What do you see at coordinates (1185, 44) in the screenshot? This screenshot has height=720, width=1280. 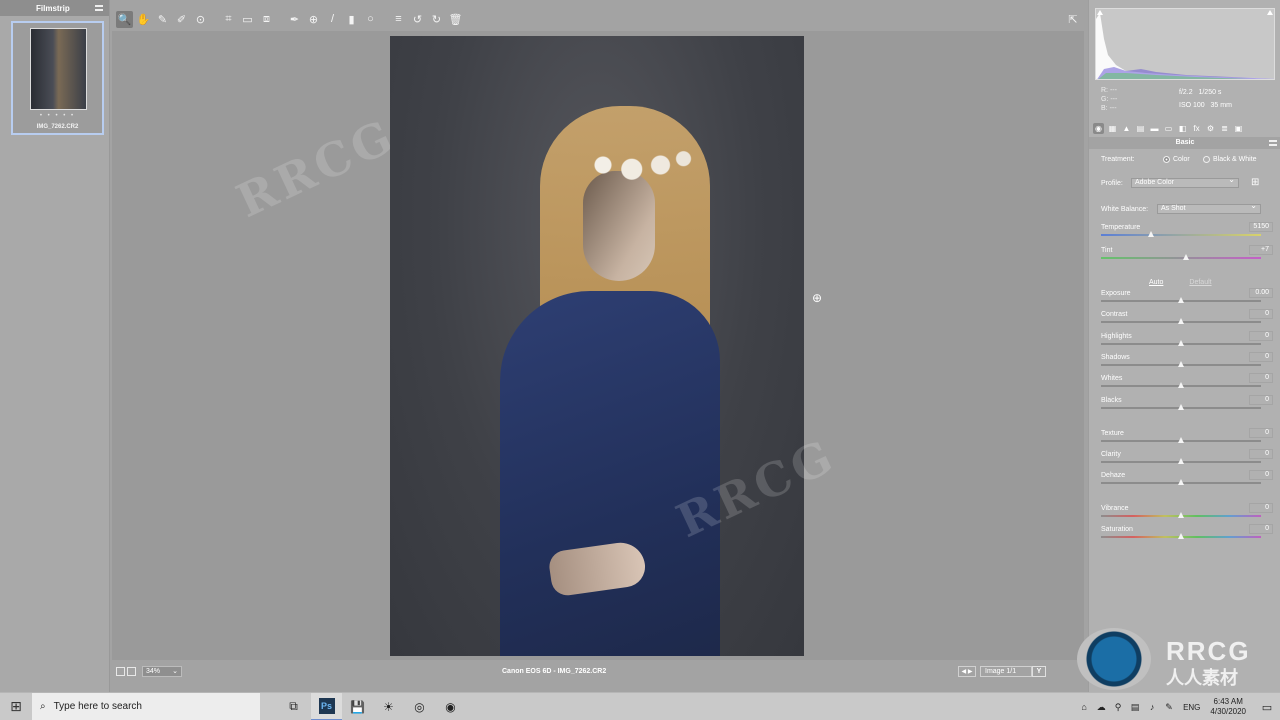 I see `histogram` at bounding box center [1185, 44].